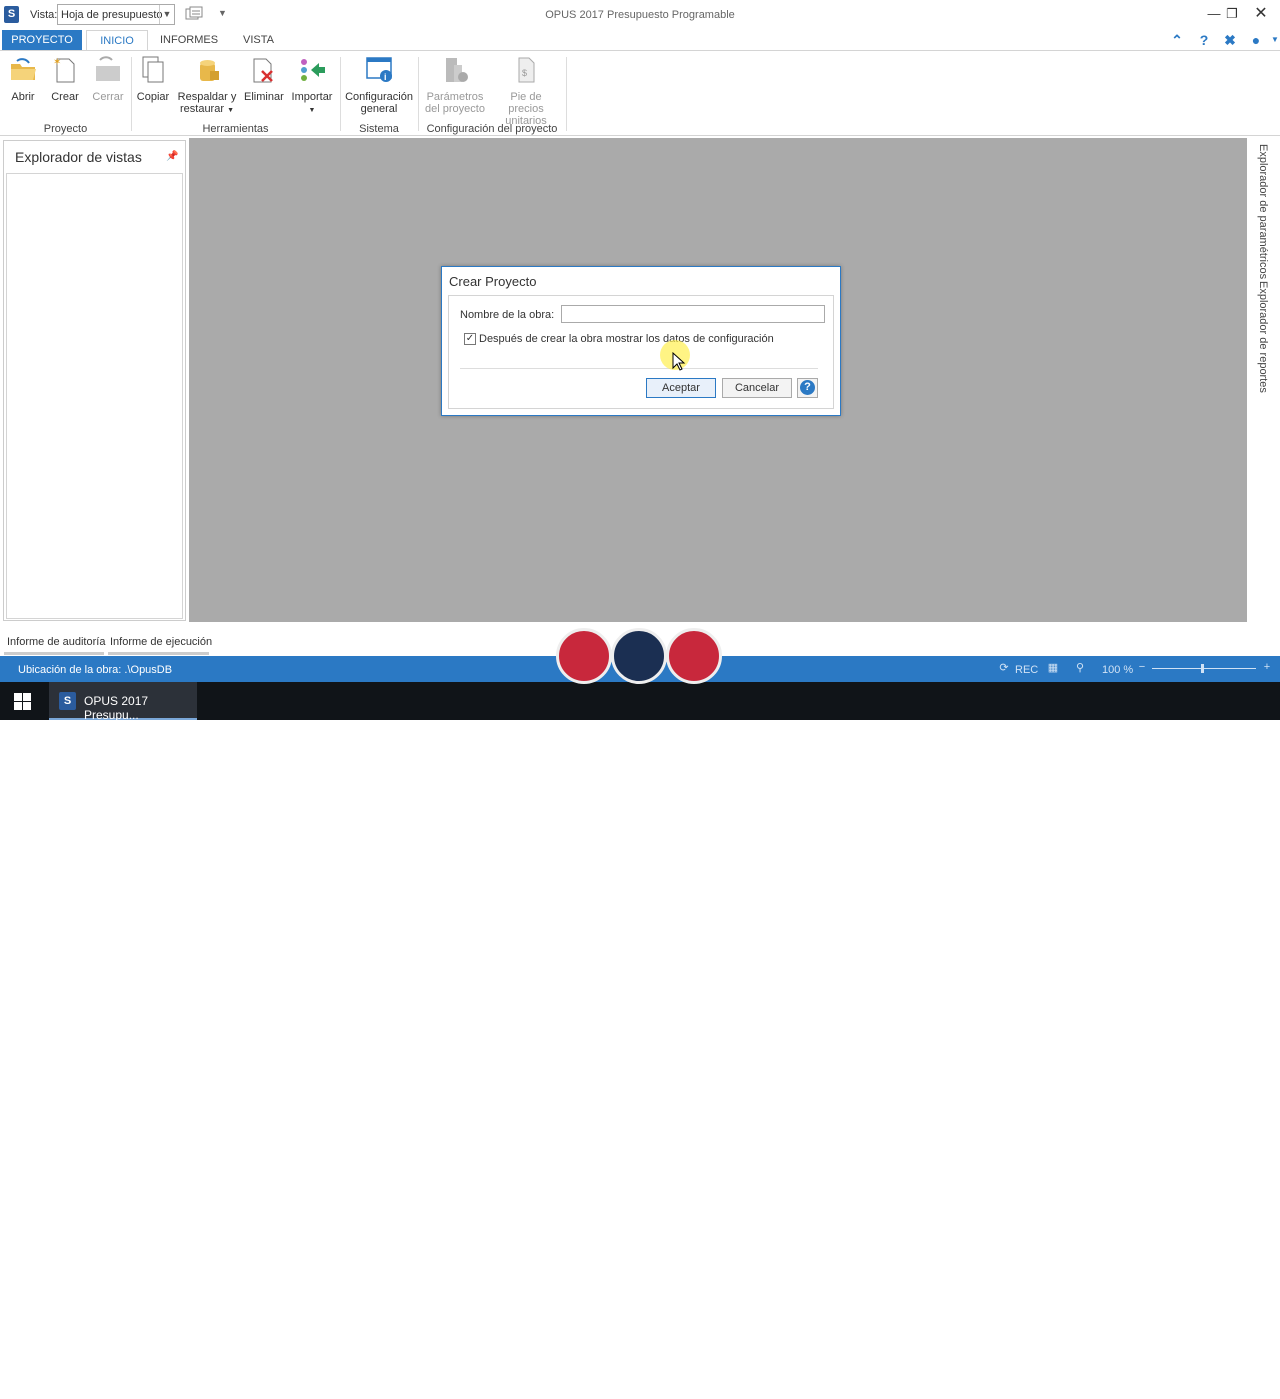 Image resolution: width=1280 pixels, height=1399 pixels. What do you see at coordinates (693, 314) in the screenshot?
I see `nombre-obra-input` at bounding box center [693, 314].